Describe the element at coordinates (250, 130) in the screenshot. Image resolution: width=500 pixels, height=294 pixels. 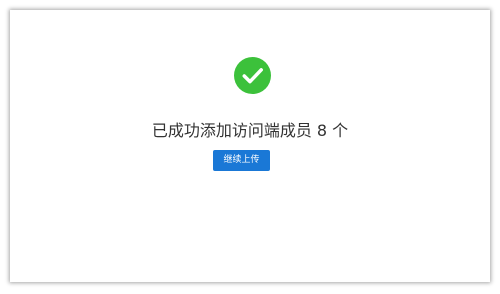
I see `success-message: 已成功添加访问端成员 8 个` at that location.